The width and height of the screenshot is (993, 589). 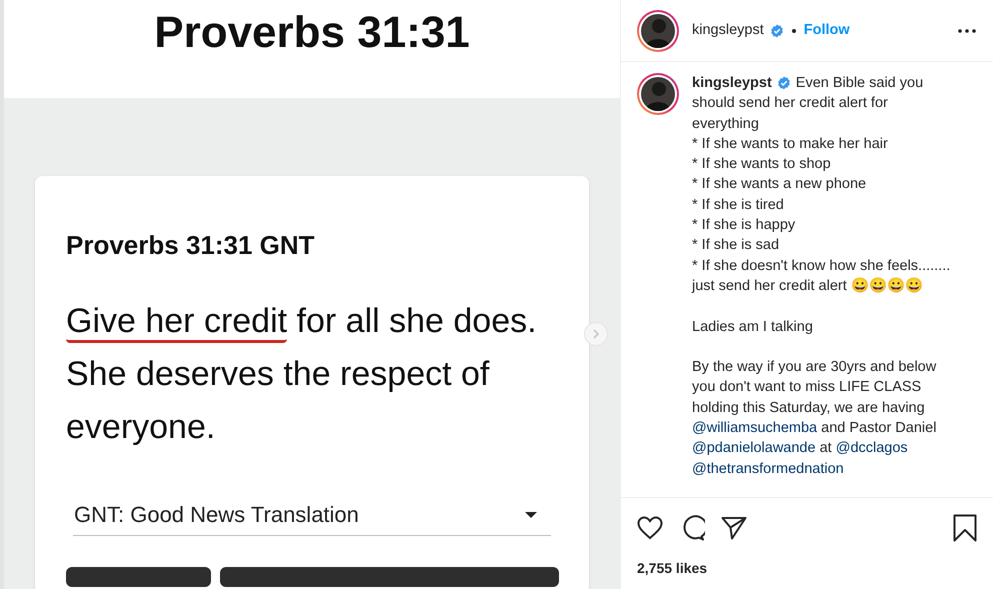 What do you see at coordinates (312, 33) in the screenshot?
I see `image-heading: Proverbs 31:31` at bounding box center [312, 33].